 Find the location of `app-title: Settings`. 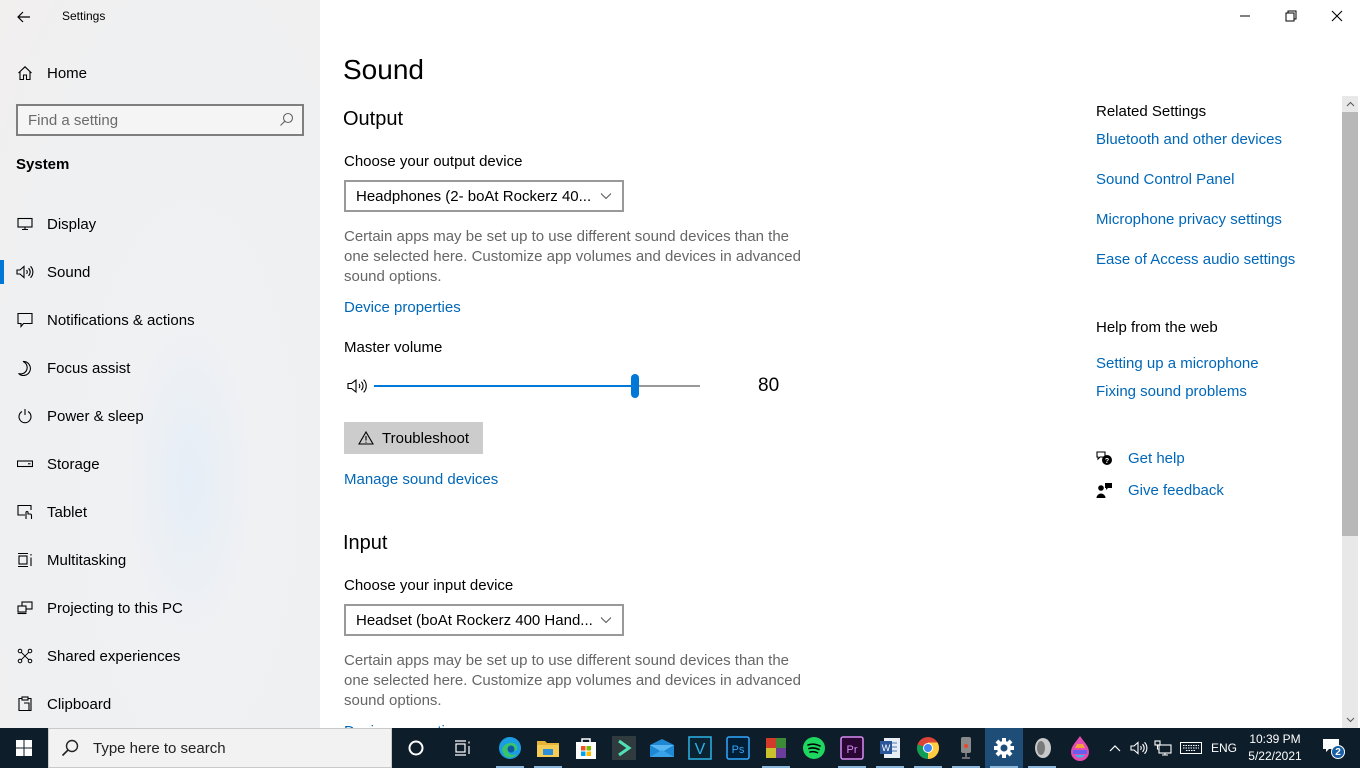

app-title: Settings is located at coordinates (84, 16).